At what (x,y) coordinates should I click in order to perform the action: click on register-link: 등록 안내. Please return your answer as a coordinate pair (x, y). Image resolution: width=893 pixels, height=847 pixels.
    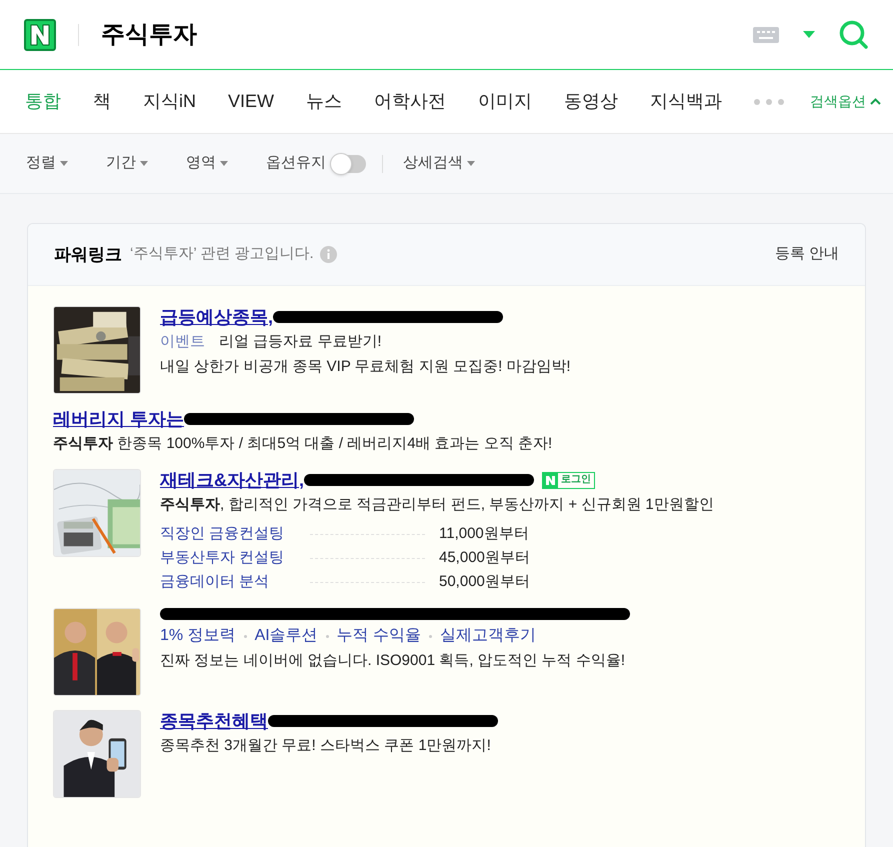
    Looking at the image, I should click on (806, 254).